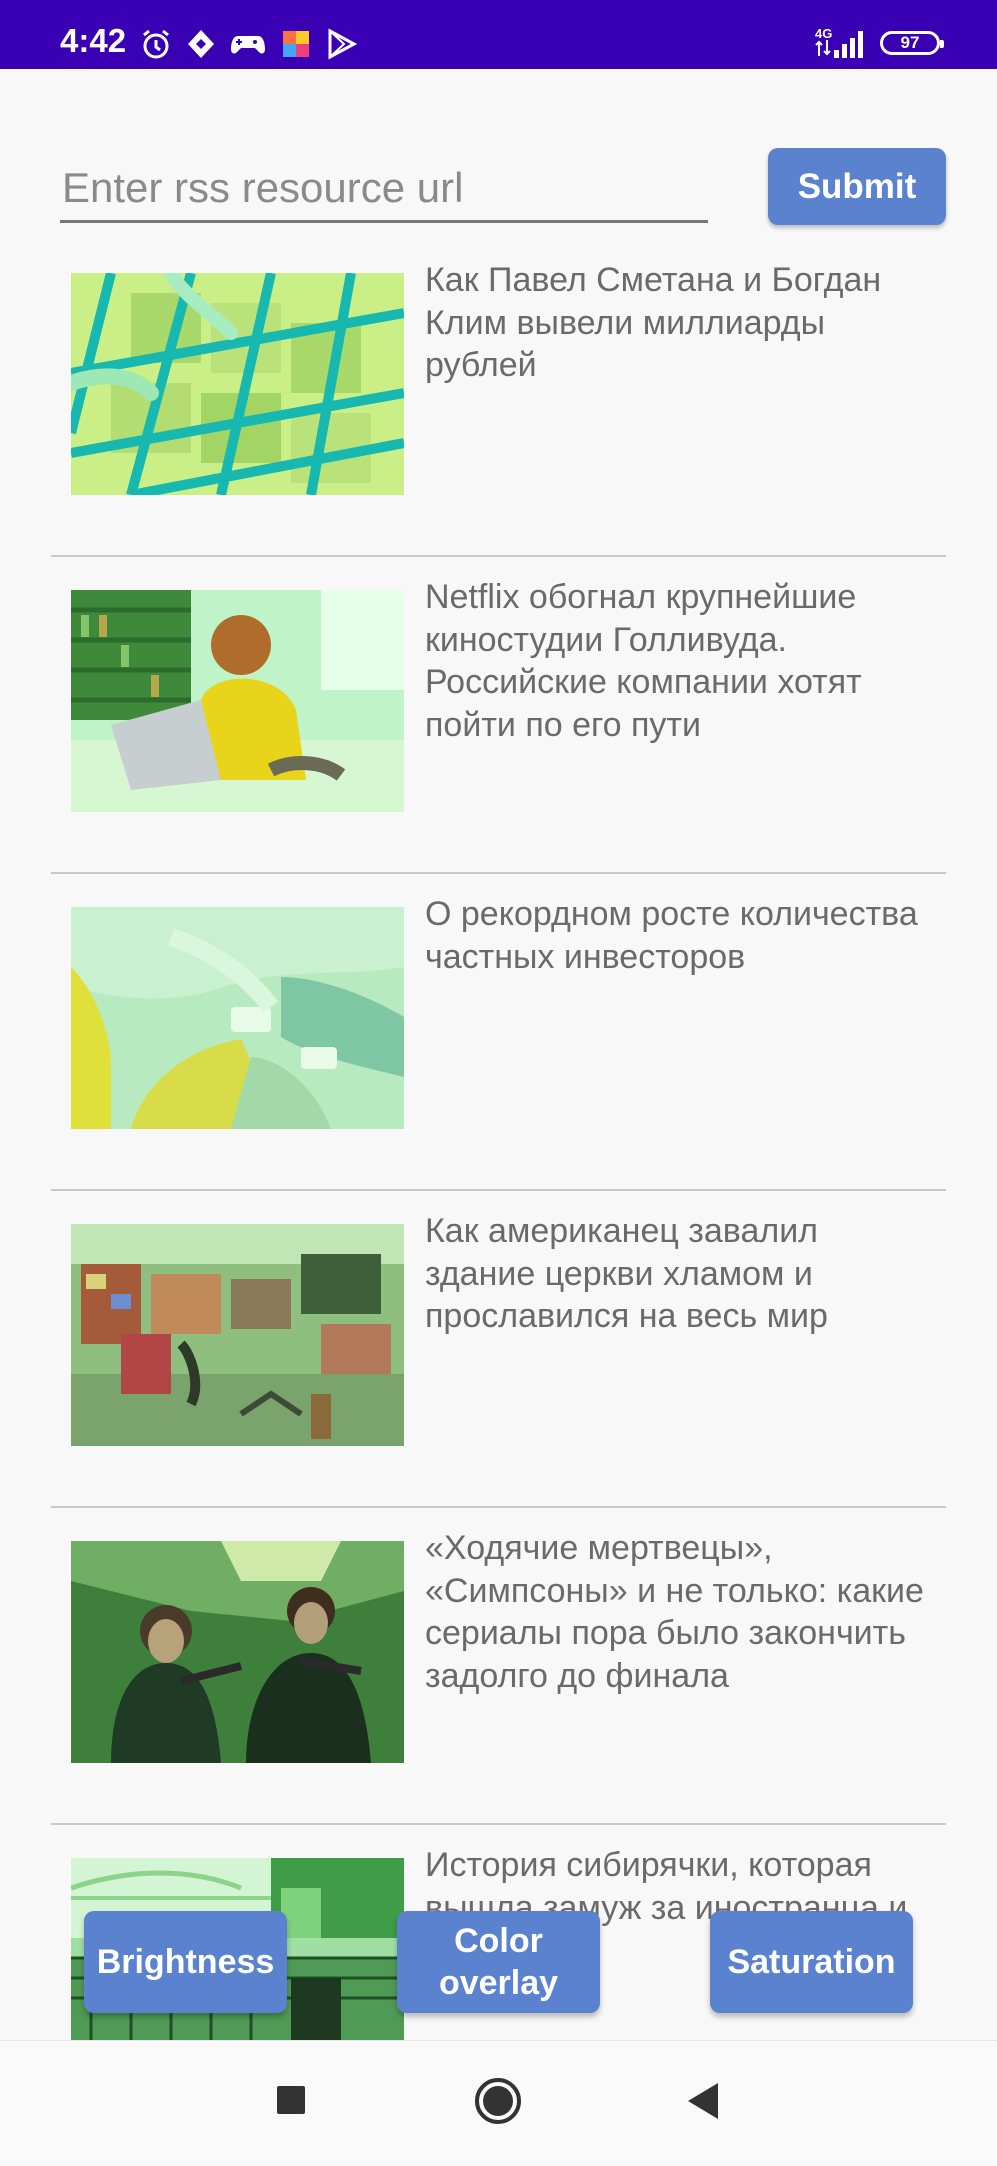  Describe the element at coordinates (296, 44) in the screenshot. I see `app-icon` at that location.